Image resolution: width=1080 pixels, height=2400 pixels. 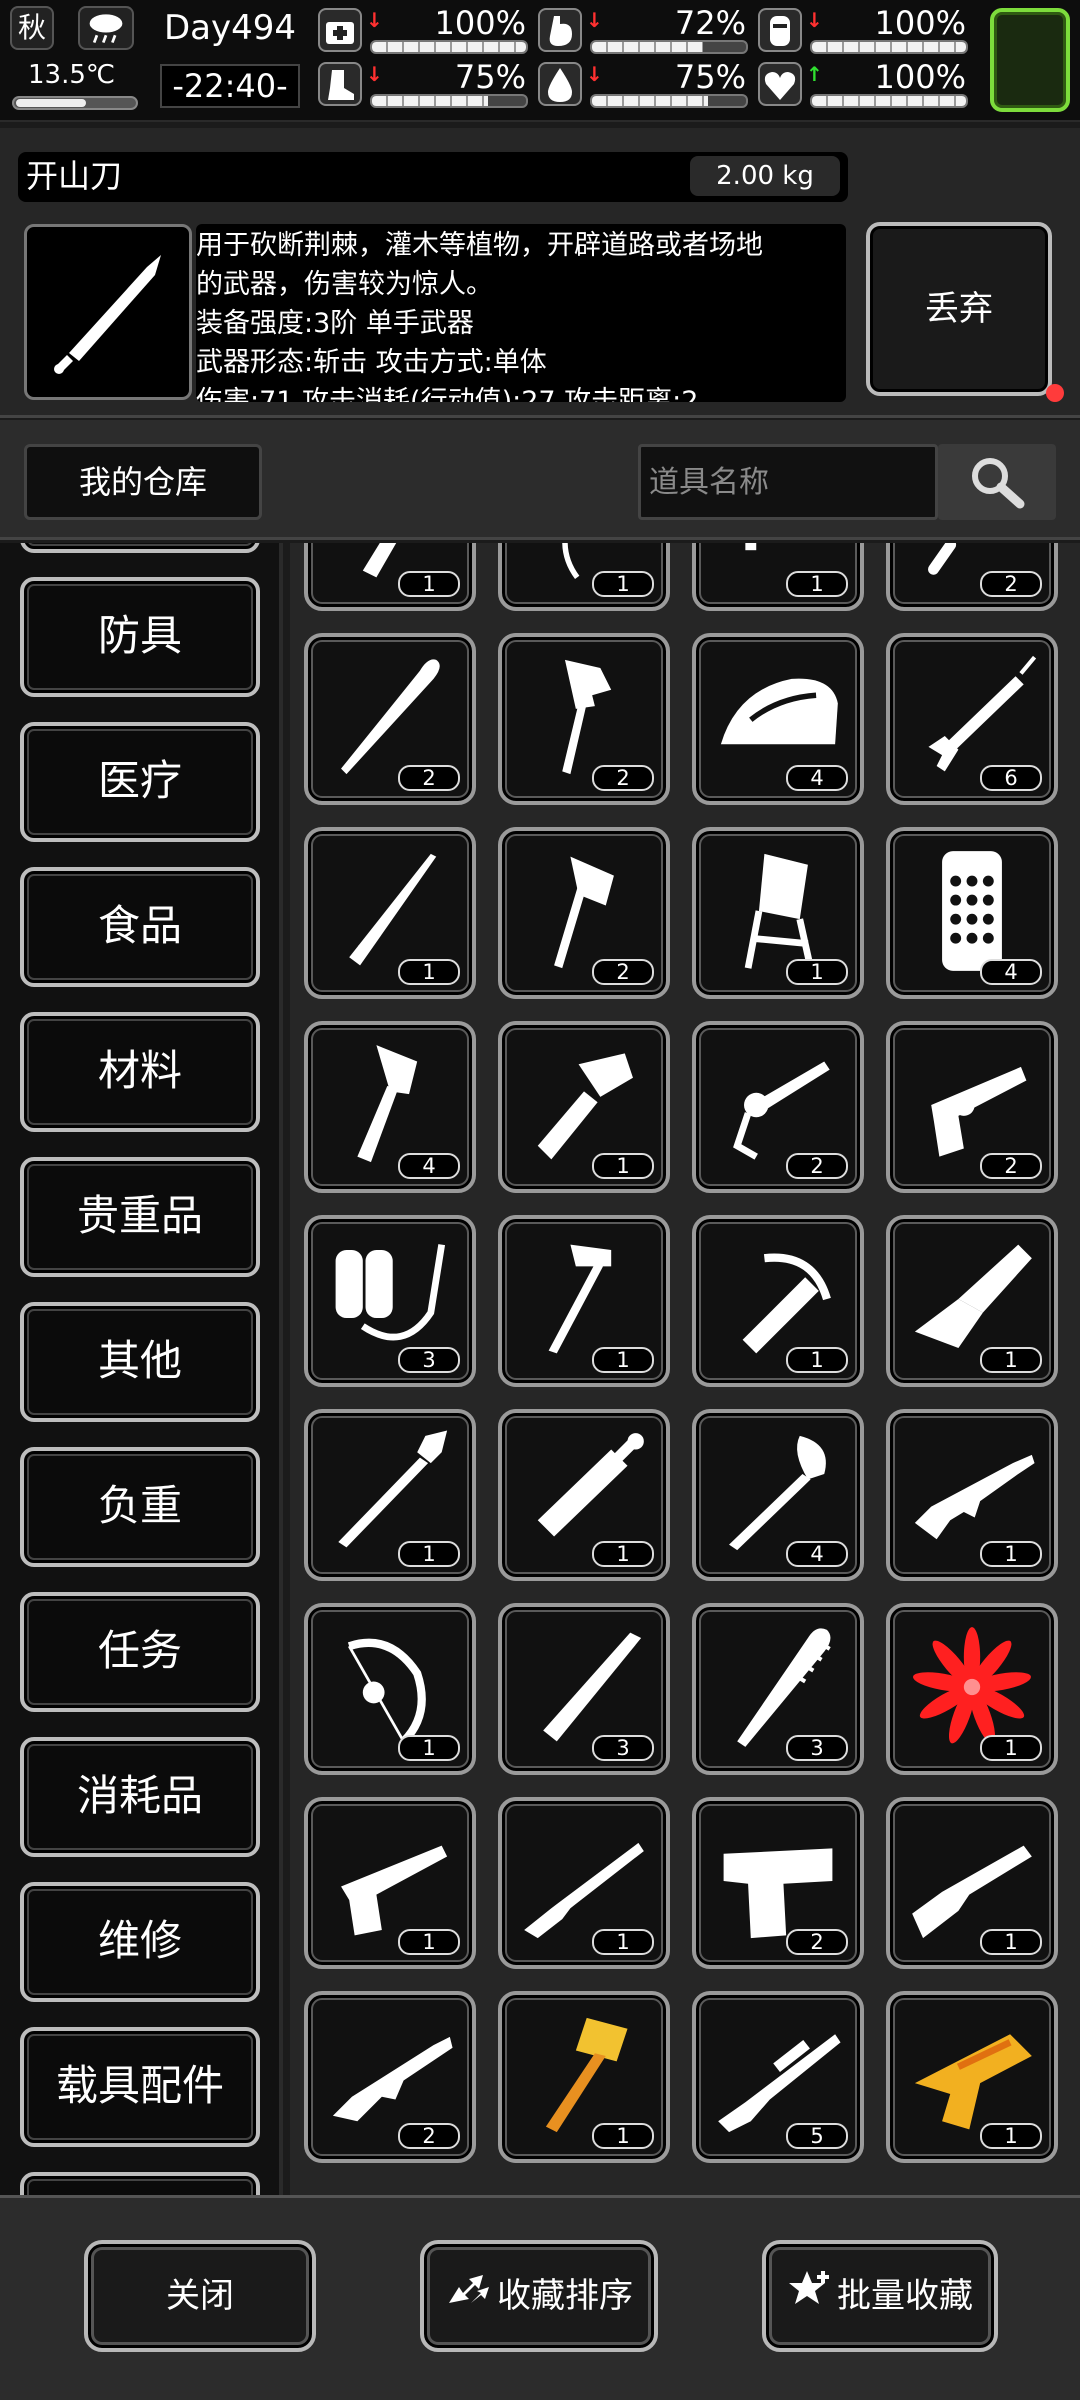 What do you see at coordinates (140, 782) in the screenshot?
I see `category-button: 医疗` at bounding box center [140, 782].